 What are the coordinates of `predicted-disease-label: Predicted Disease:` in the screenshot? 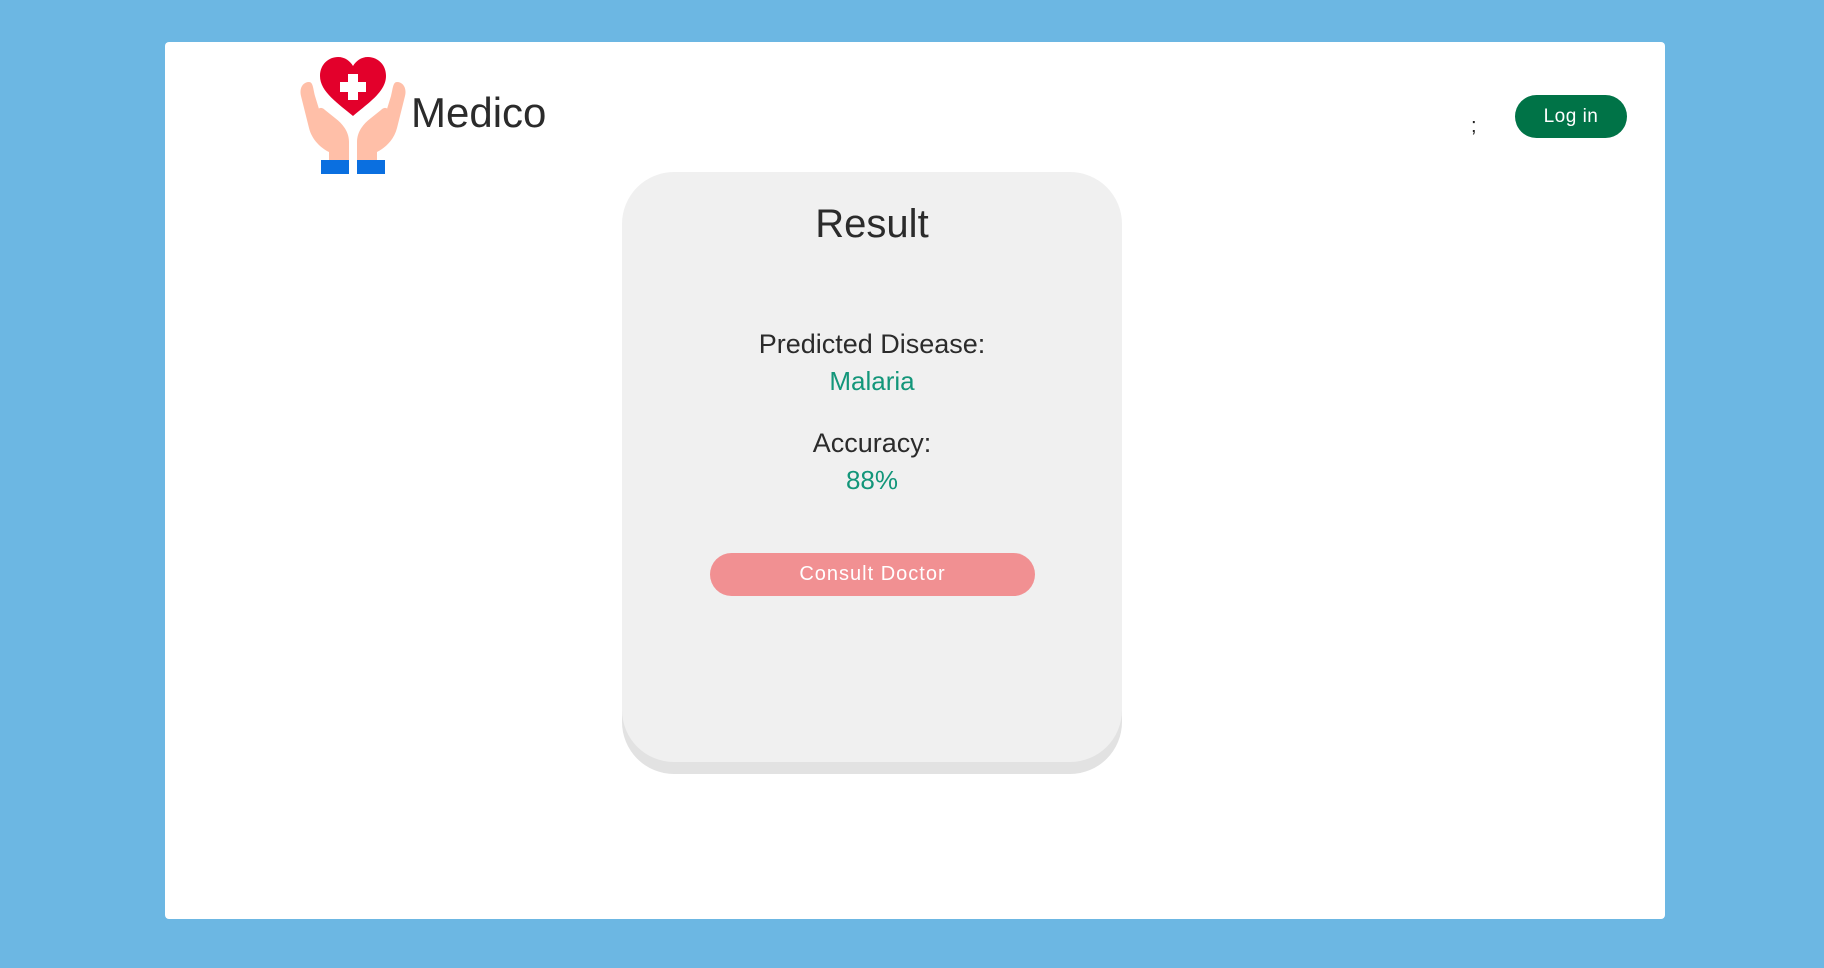 It's located at (872, 344).